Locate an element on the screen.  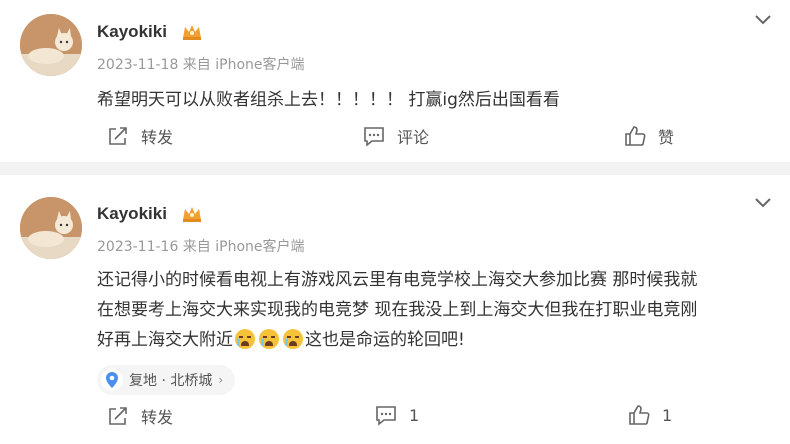
location-pin-icon is located at coordinates (112, 380).